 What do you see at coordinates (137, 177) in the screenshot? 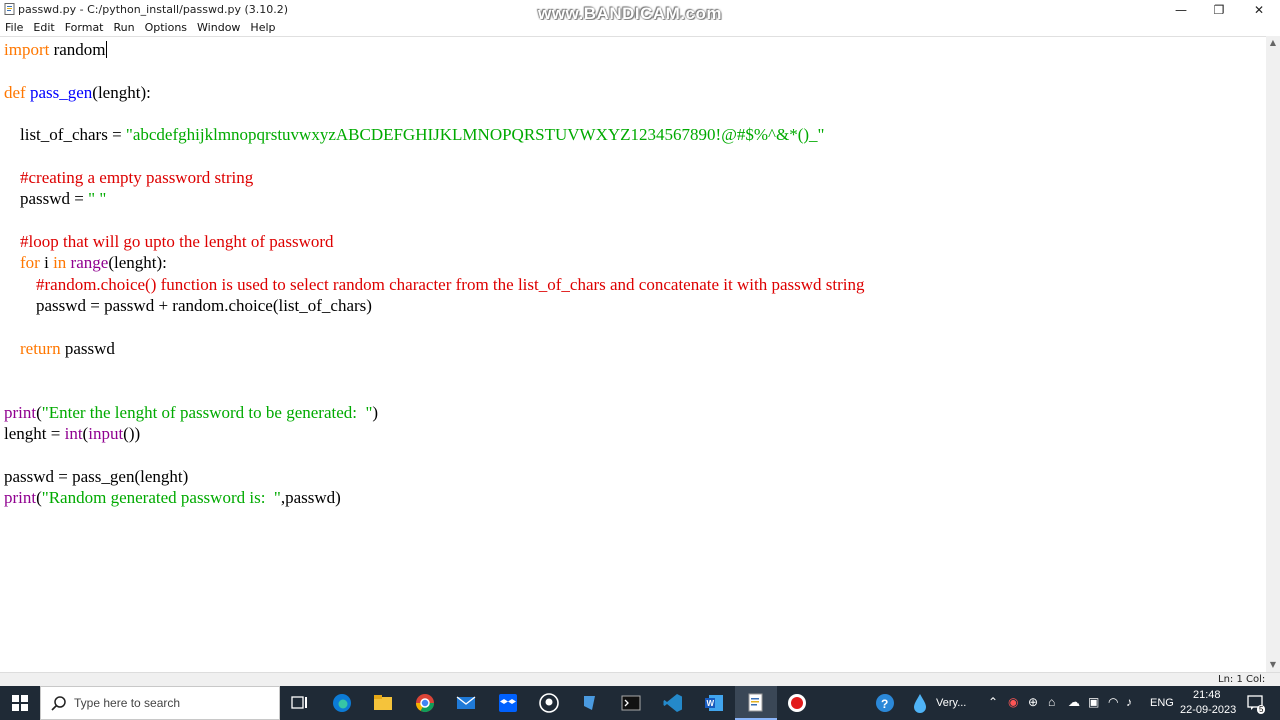
I see `code-line-4: #creating a empty password string` at bounding box center [137, 177].